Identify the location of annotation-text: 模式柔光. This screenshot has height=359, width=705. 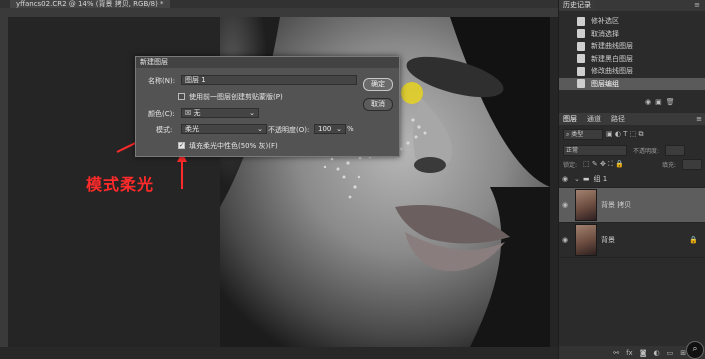
(120, 184).